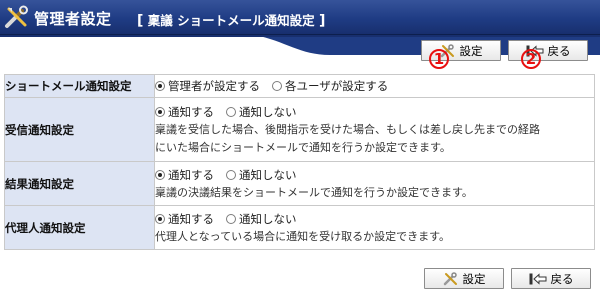 The height and width of the screenshot is (297, 600). Describe the element at coordinates (79, 227) in the screenshot. I see `setting-label: 代理人通知設定` at that location.